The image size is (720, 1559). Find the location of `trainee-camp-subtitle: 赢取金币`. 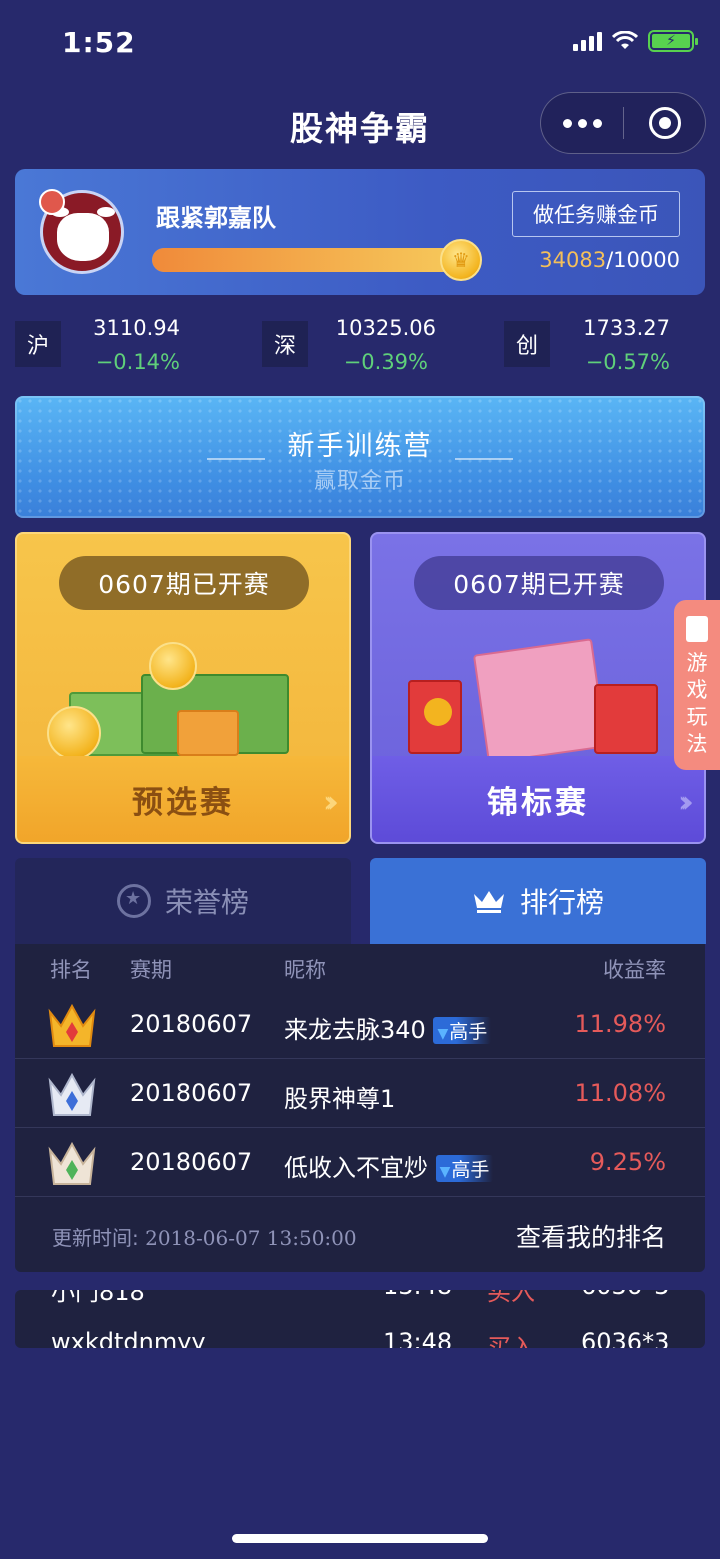

trainee-camp-subtitle: 赢取金币 is located at coordinates (359, 481).